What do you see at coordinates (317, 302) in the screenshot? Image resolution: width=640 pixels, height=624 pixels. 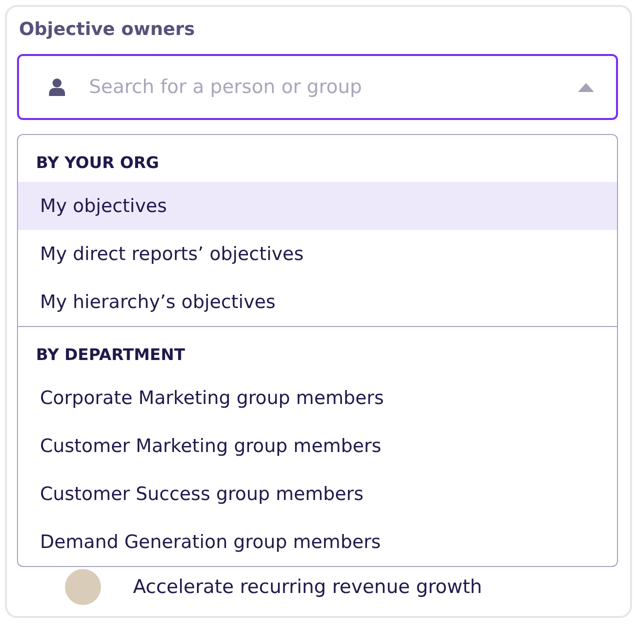 I see `menu-item: My hierarchy’s objectives` at bounding box center [317, 302].